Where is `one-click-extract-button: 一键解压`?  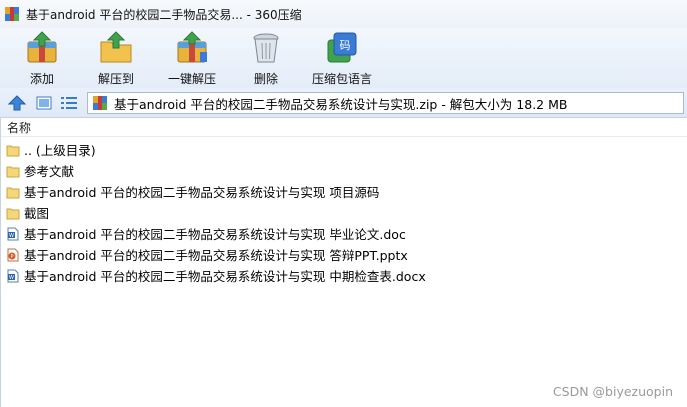 one-click-extract-button: 一键解压 is located at coordinates (192, 58).